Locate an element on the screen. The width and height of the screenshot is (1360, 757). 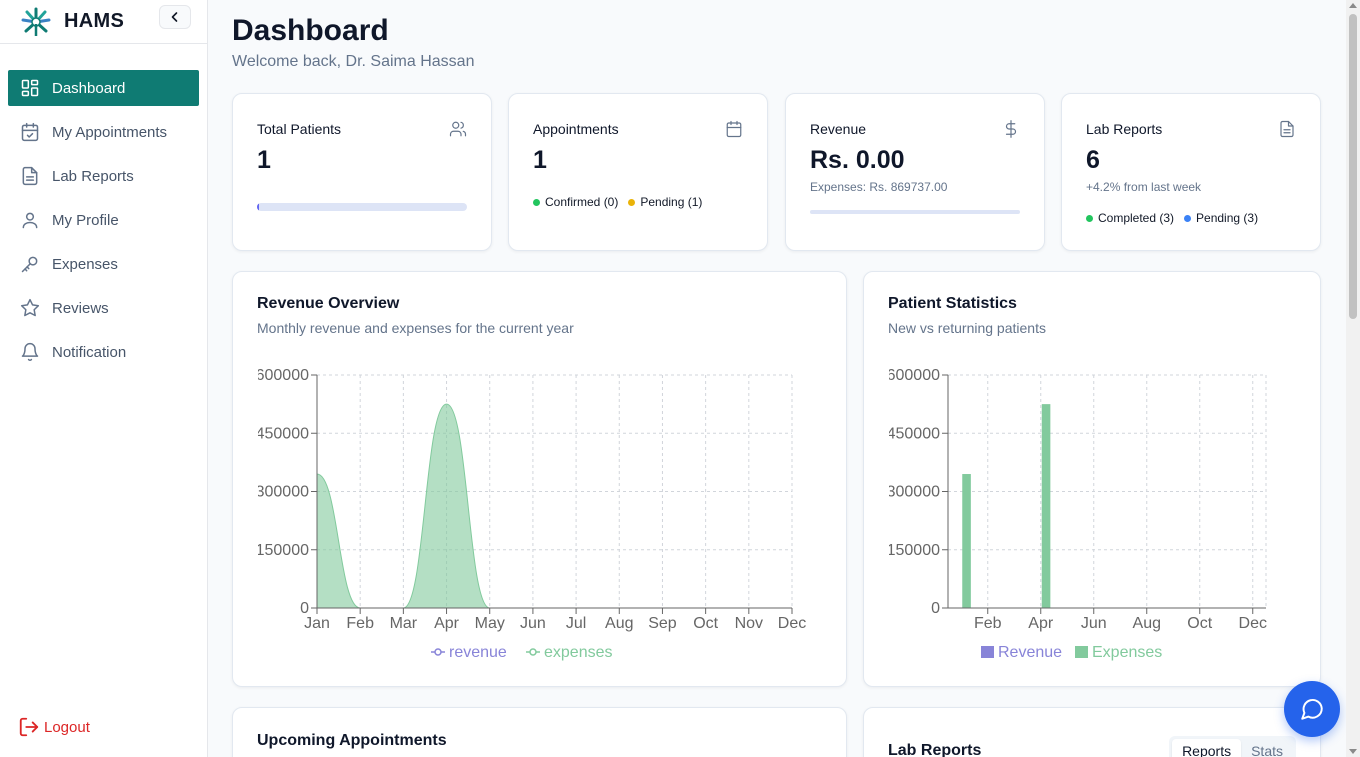
x-tick-label: Feb is located at coordinates (988, 623).